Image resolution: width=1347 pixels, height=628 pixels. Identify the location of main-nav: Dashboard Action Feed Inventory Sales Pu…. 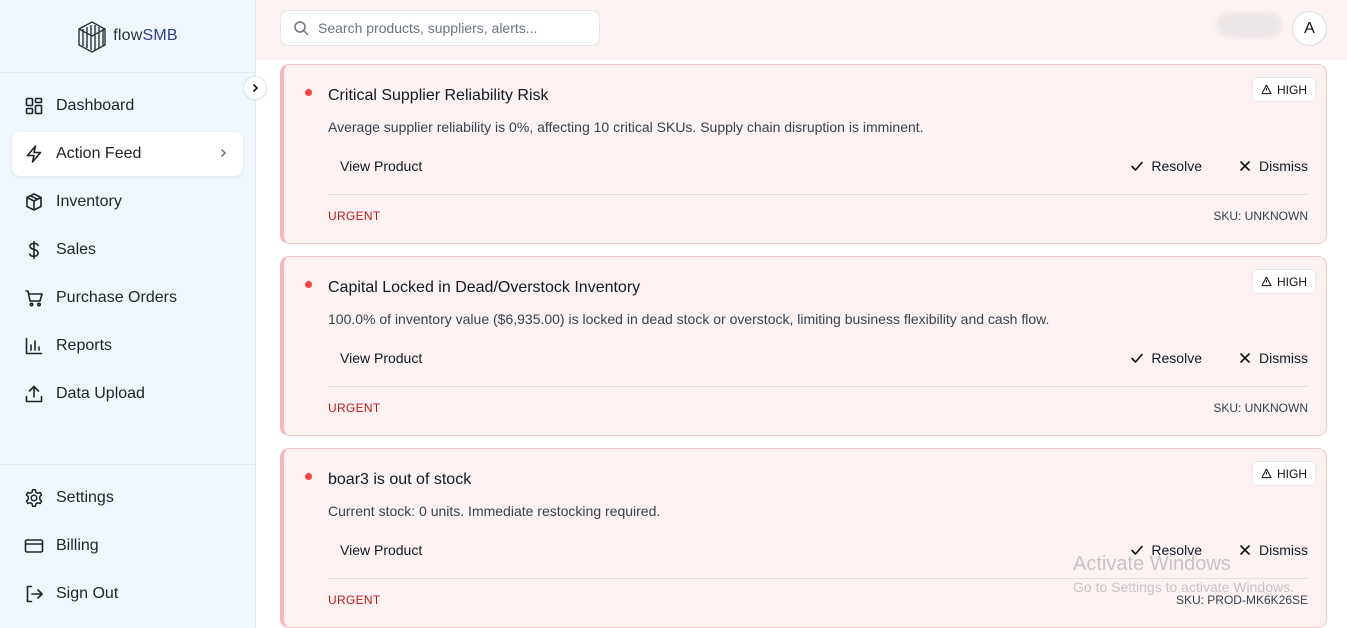
(127, 252).